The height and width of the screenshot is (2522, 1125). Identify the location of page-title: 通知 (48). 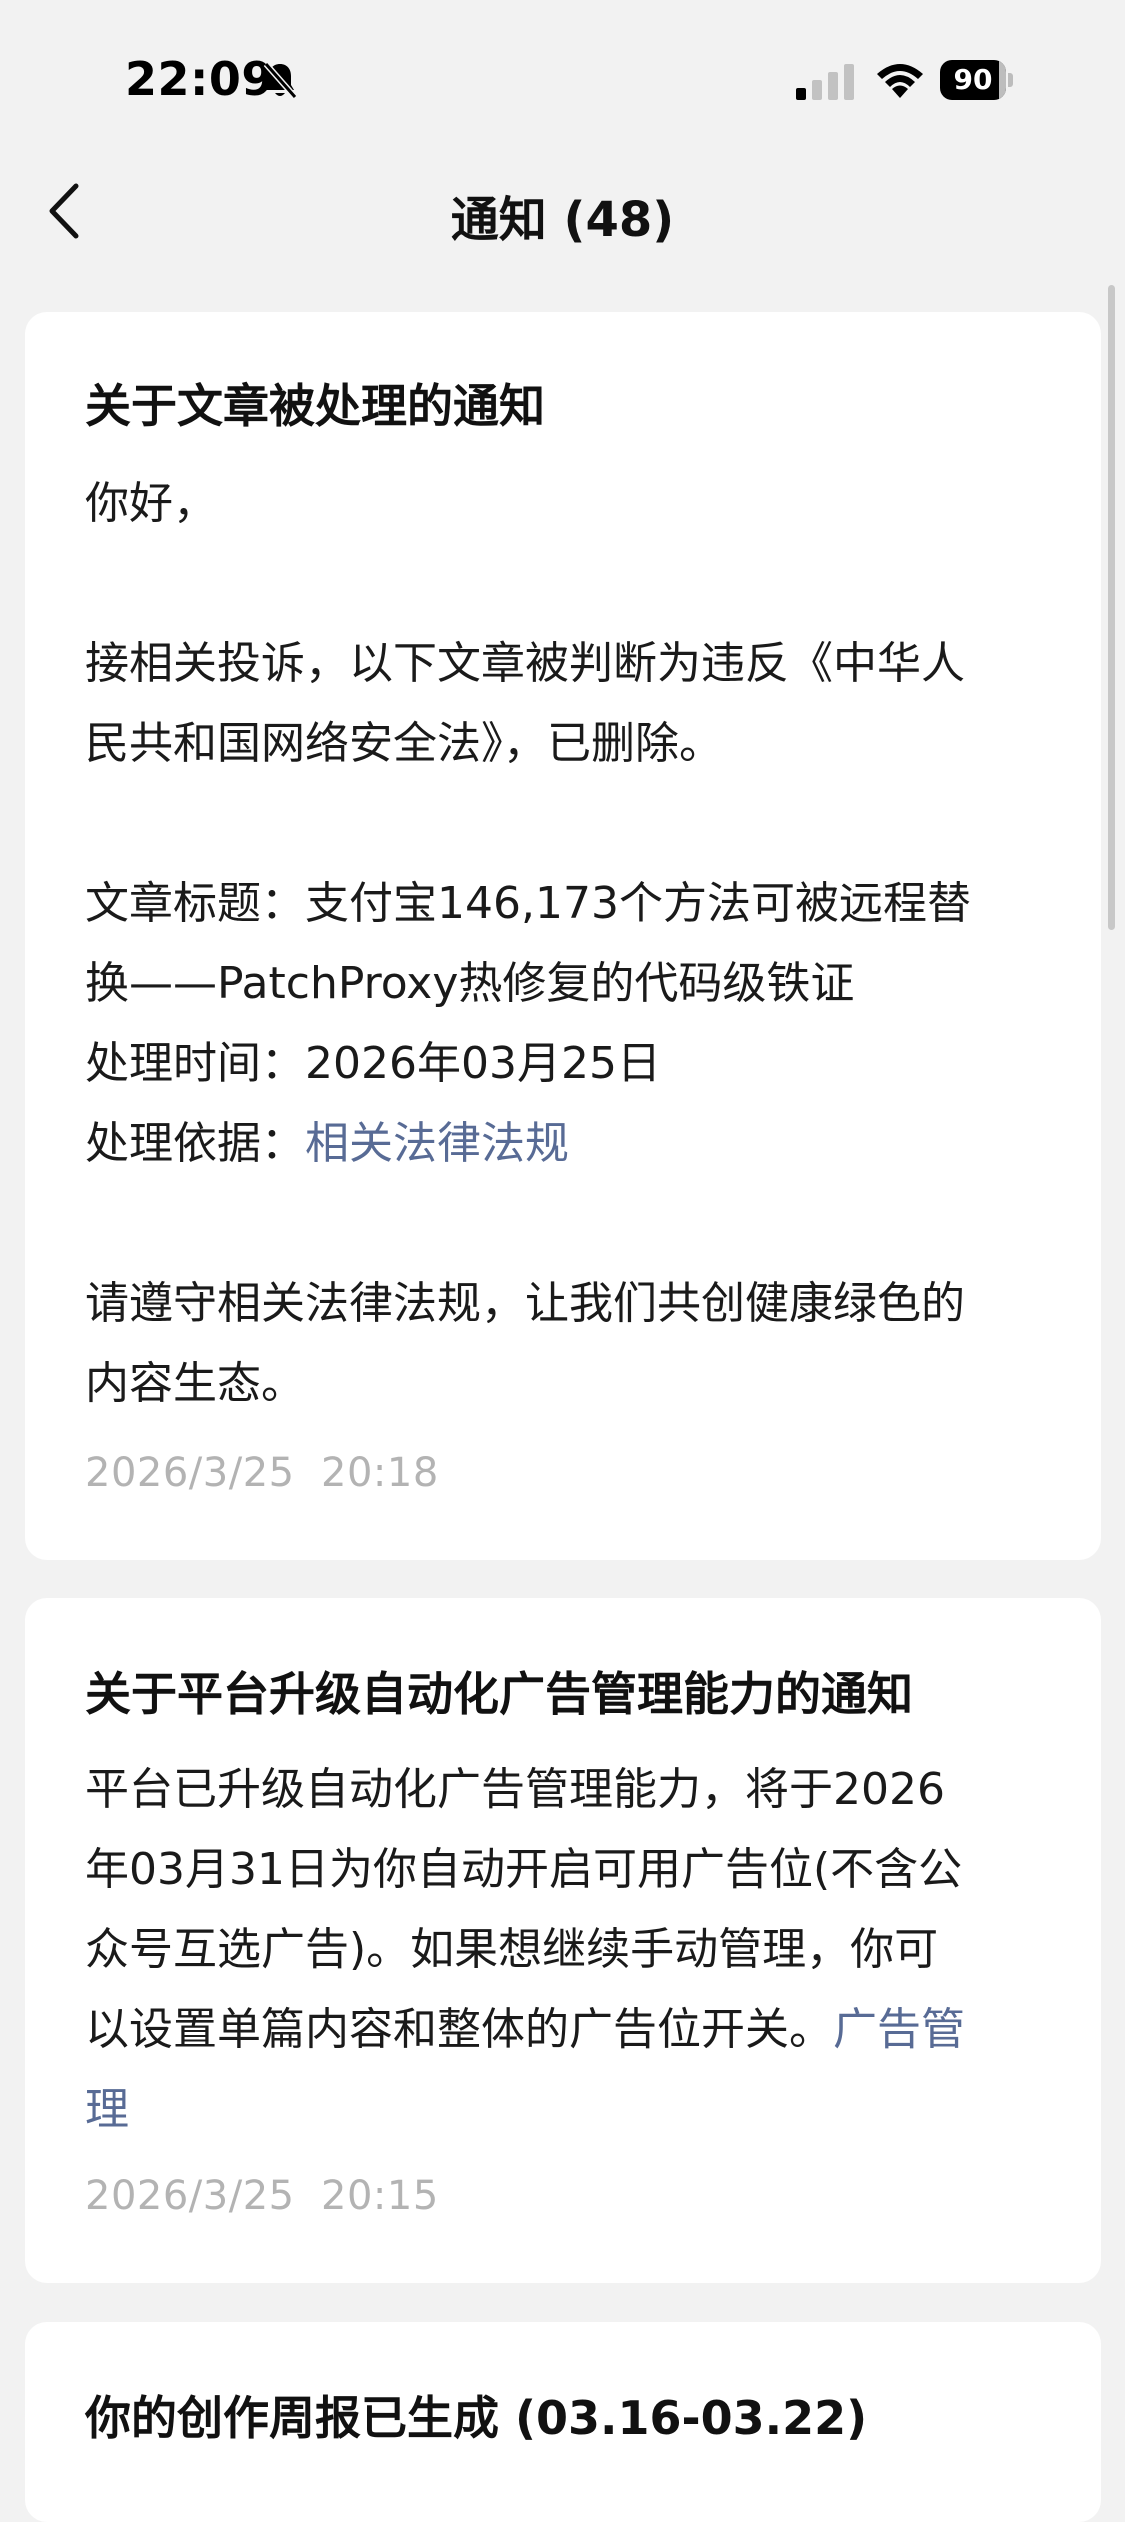
(562, 220).